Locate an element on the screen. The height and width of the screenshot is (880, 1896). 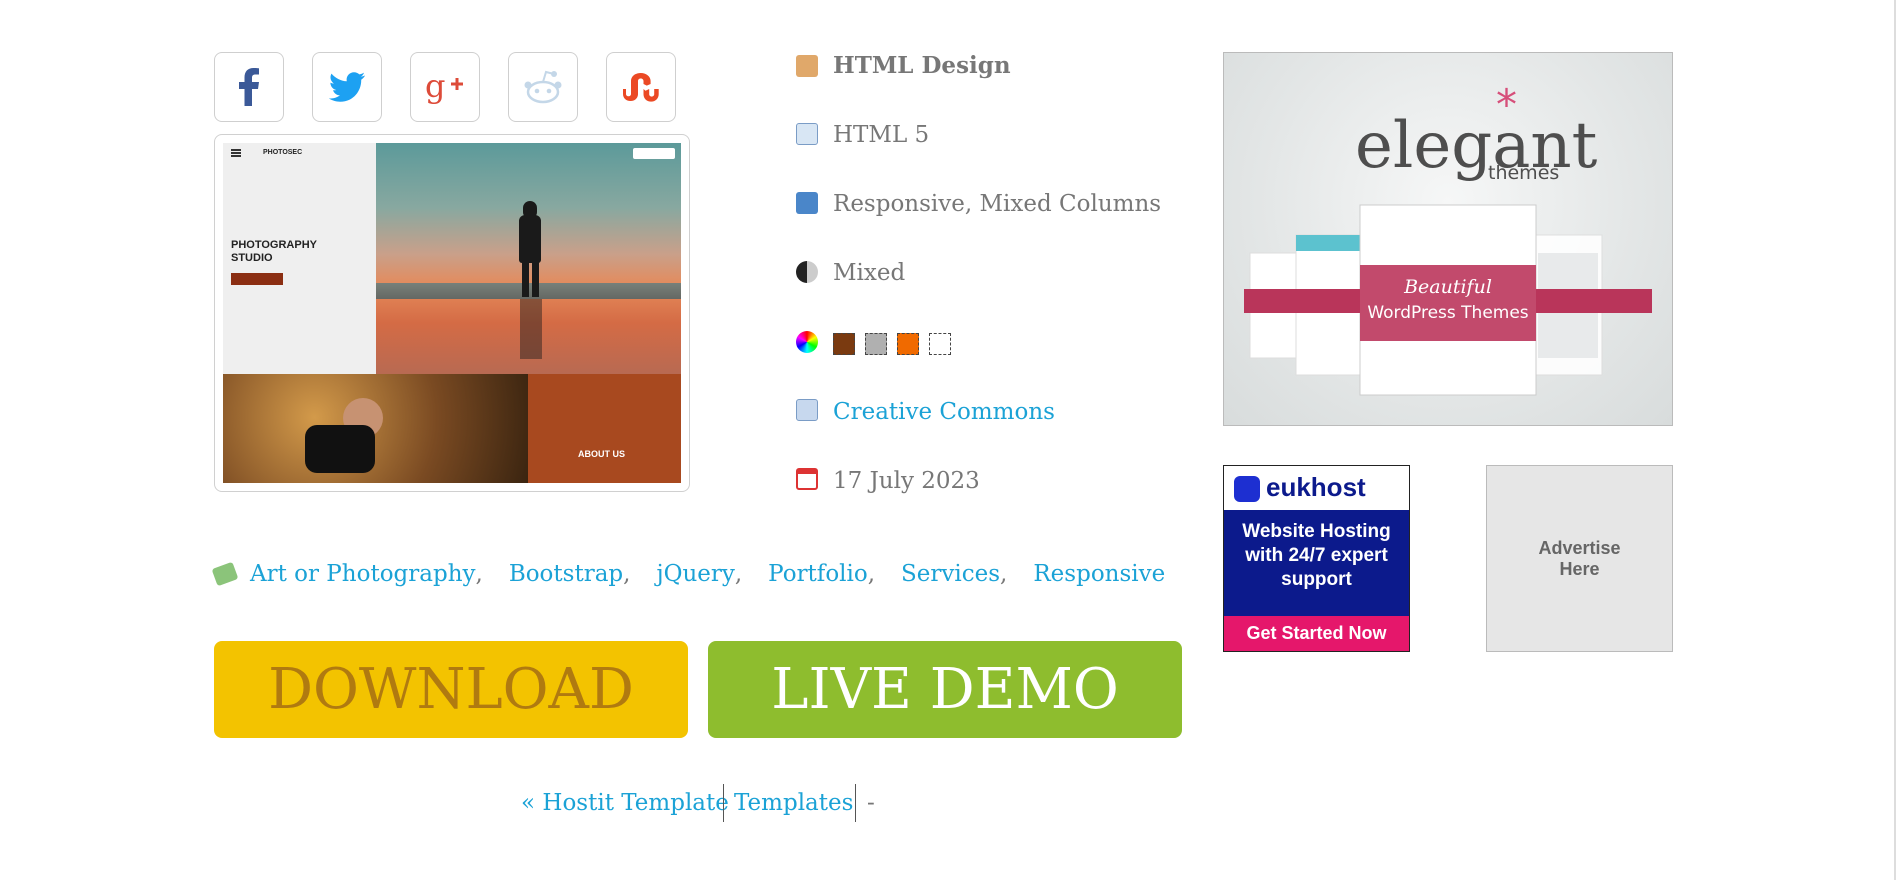
stumbleupon-share-button is located at coordinates (641, 87).